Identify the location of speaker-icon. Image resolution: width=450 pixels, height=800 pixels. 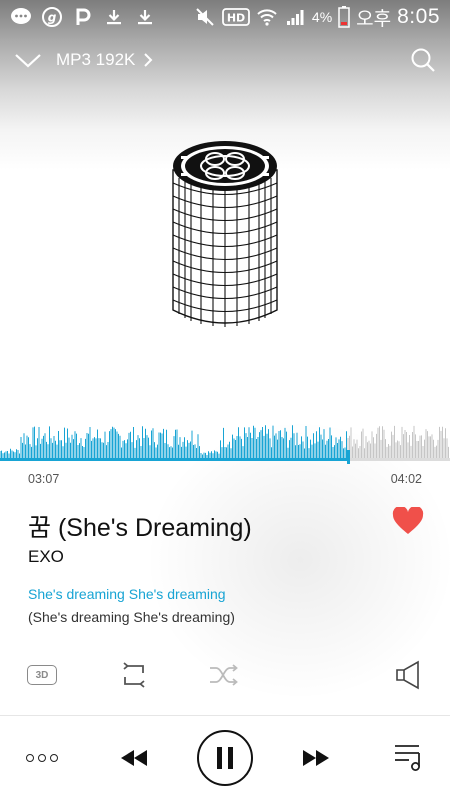
(407, 675).